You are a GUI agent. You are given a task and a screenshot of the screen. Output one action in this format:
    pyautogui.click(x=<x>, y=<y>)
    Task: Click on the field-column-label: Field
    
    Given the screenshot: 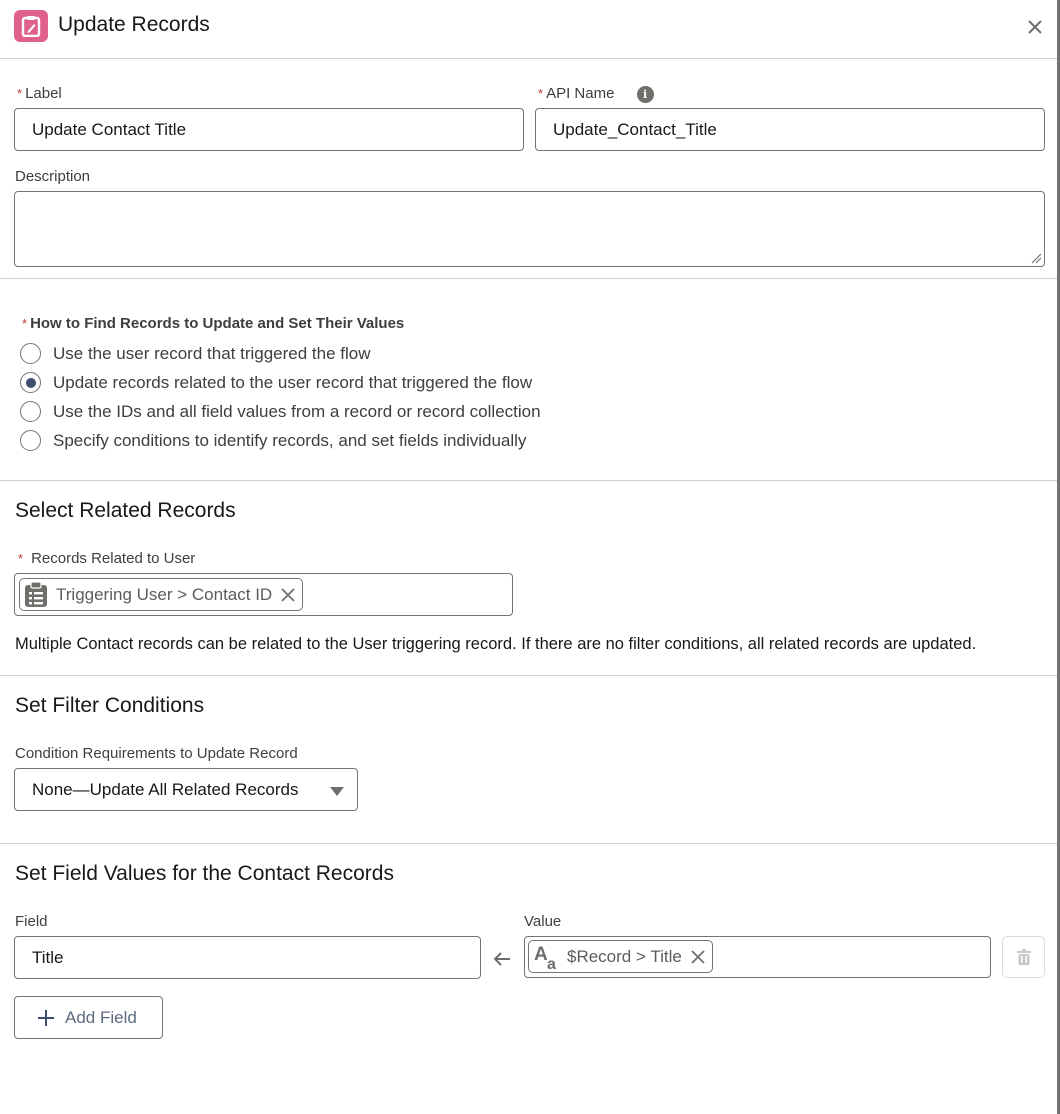 What is the action you would take?
    pyautogui.click(x=31, y=921)
    